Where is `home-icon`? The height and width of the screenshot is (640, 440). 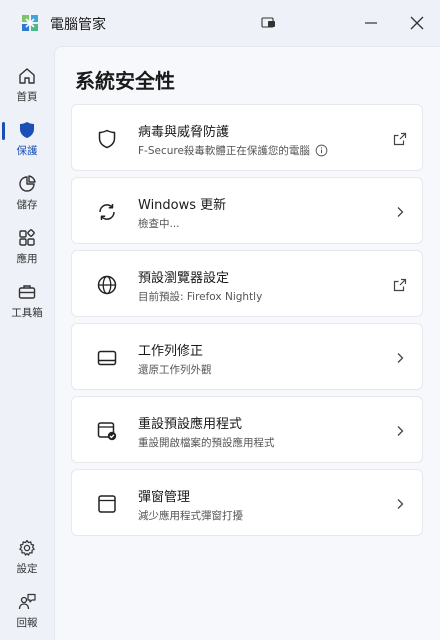
home-icon is located at coordinates (27, 76).